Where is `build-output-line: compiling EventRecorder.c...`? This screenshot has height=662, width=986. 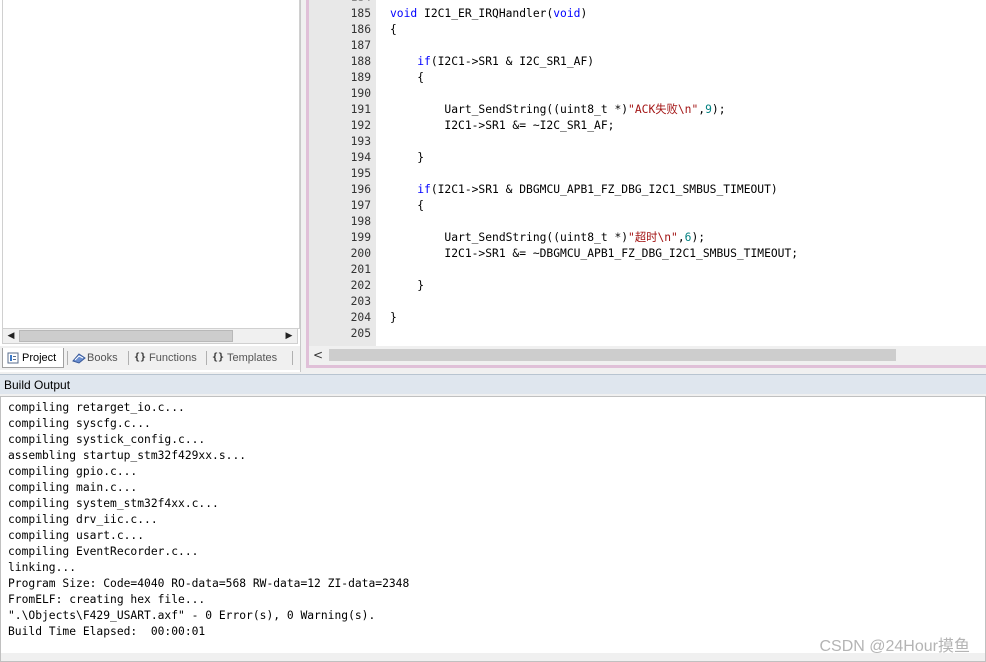
build-output-line: compiling EventRecorder.c... is located at coordinates (103, 551).